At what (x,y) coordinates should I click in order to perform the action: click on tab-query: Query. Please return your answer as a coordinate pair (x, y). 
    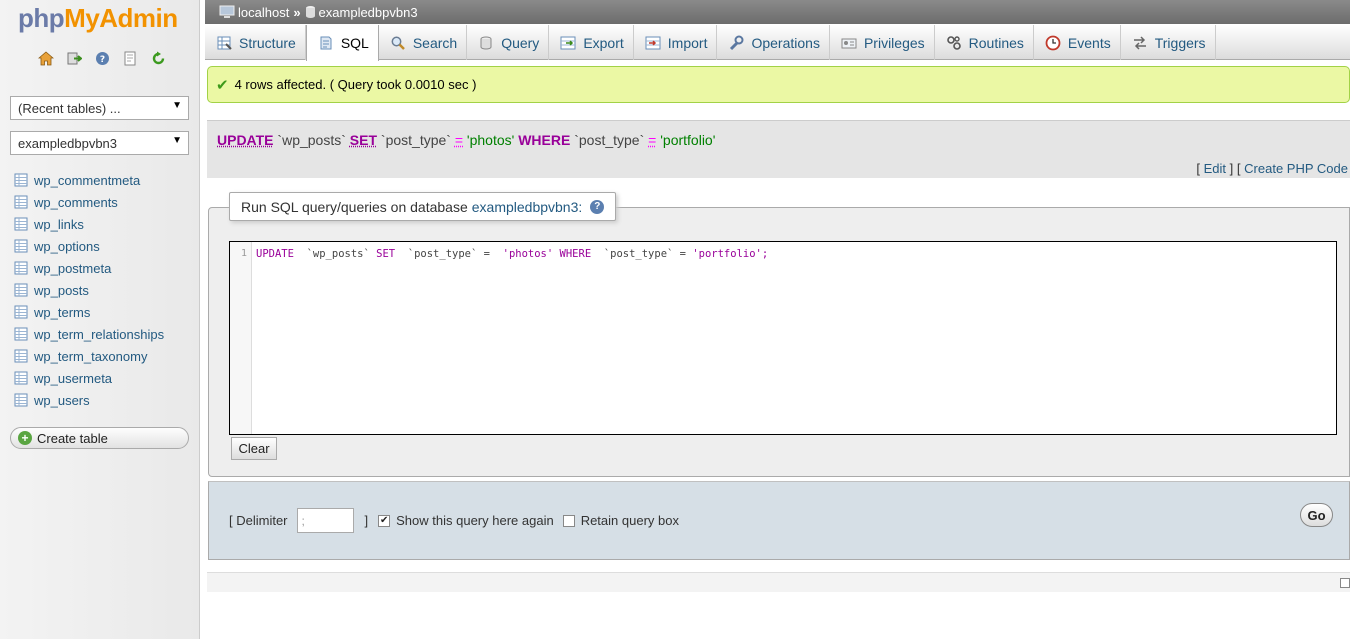
    Looking at the image, I should click on (508, 42).